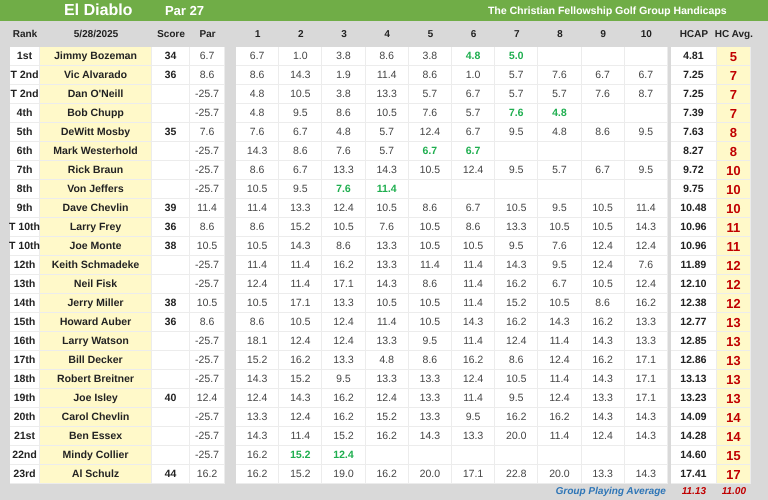 This screenshot has height=500, width=768. Describe the element at coordinates (693, 208) in the screenshot. I see `table-cell: 10.48` at that location.